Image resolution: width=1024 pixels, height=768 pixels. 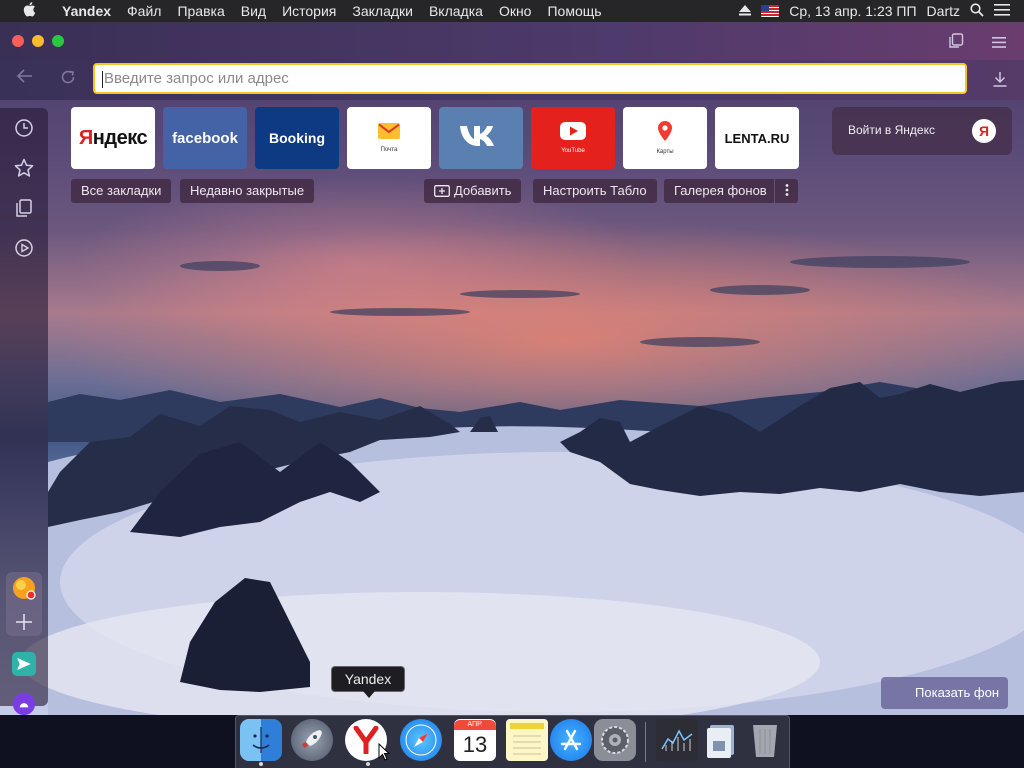 What do you see at coordinates (102, 79) in the screenshot?
I see `text-caret` at bounding box center [102, 79].